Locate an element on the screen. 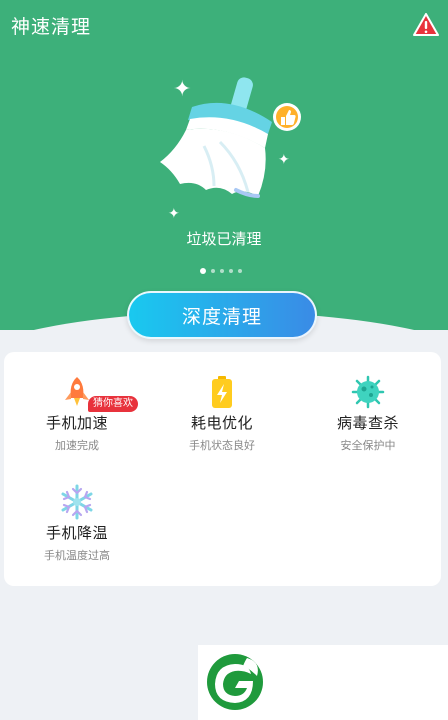  deep-clean-button: 深度清理 is located at coordinates (222, 315).